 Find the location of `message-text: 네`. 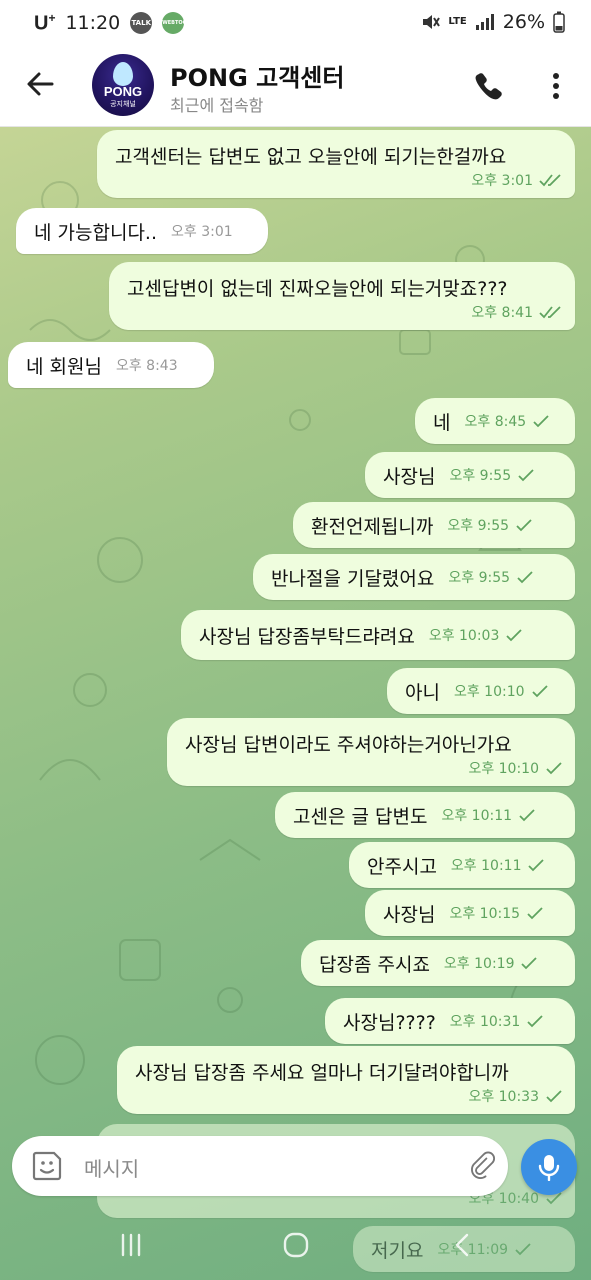

message-text: 네 is located at coordinates (442, 422).